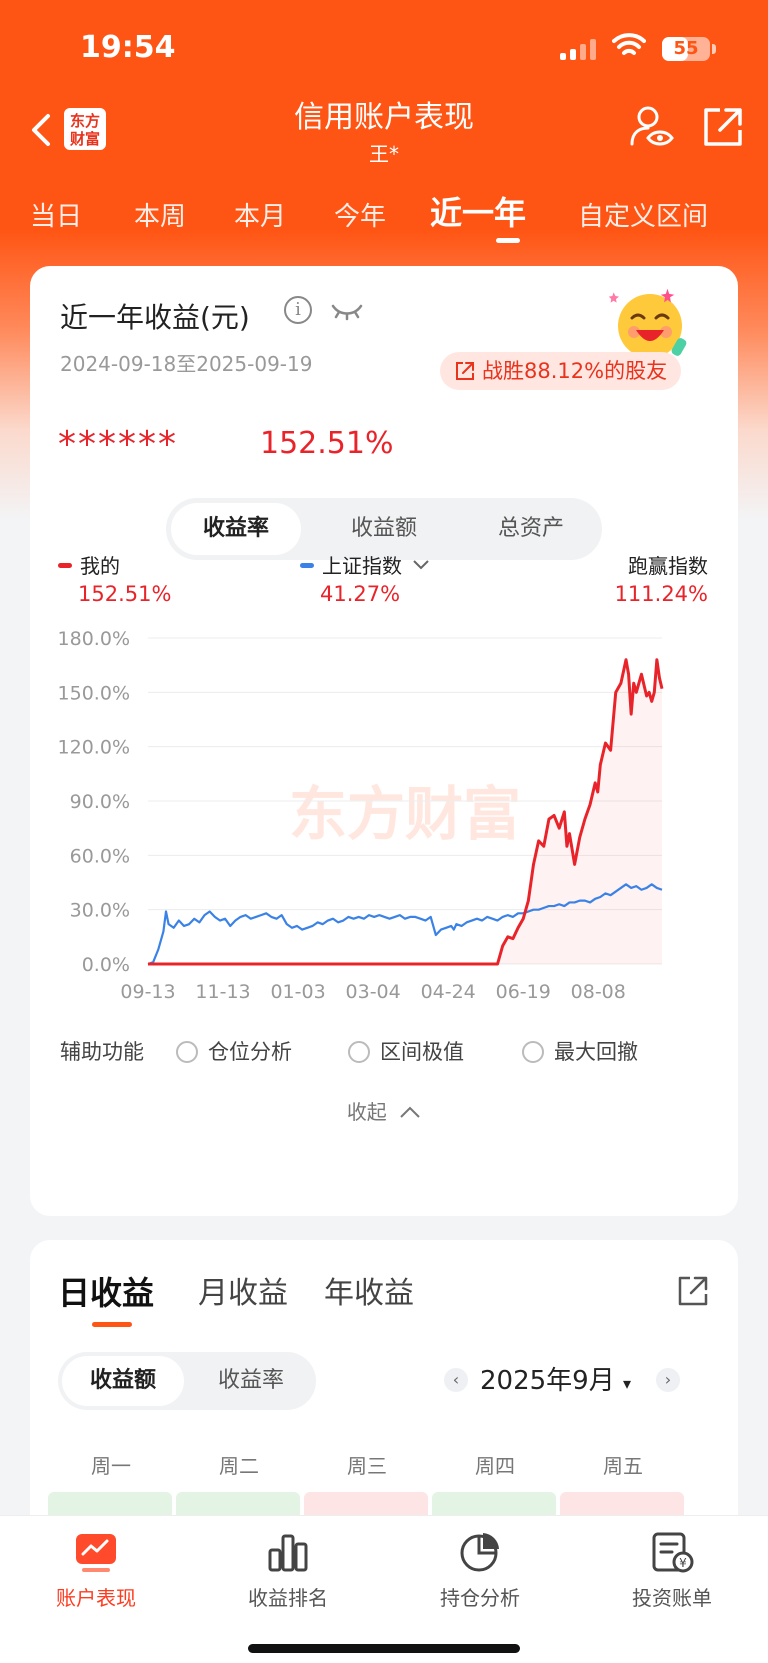 This screenshot has width=768, height=1663. Describe the element at coordinates (367, 1466) in the screenshot. I see `weekday-wed: 周三` at that location.